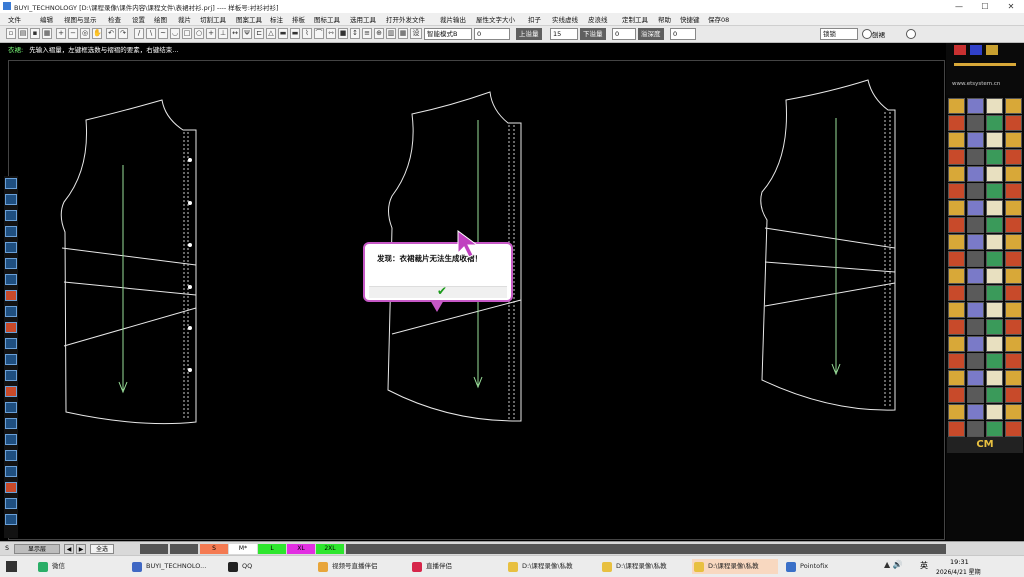 This screenshot has height=577, width=1024. I want to click on size-xl-button: XL, so click(301, 549).